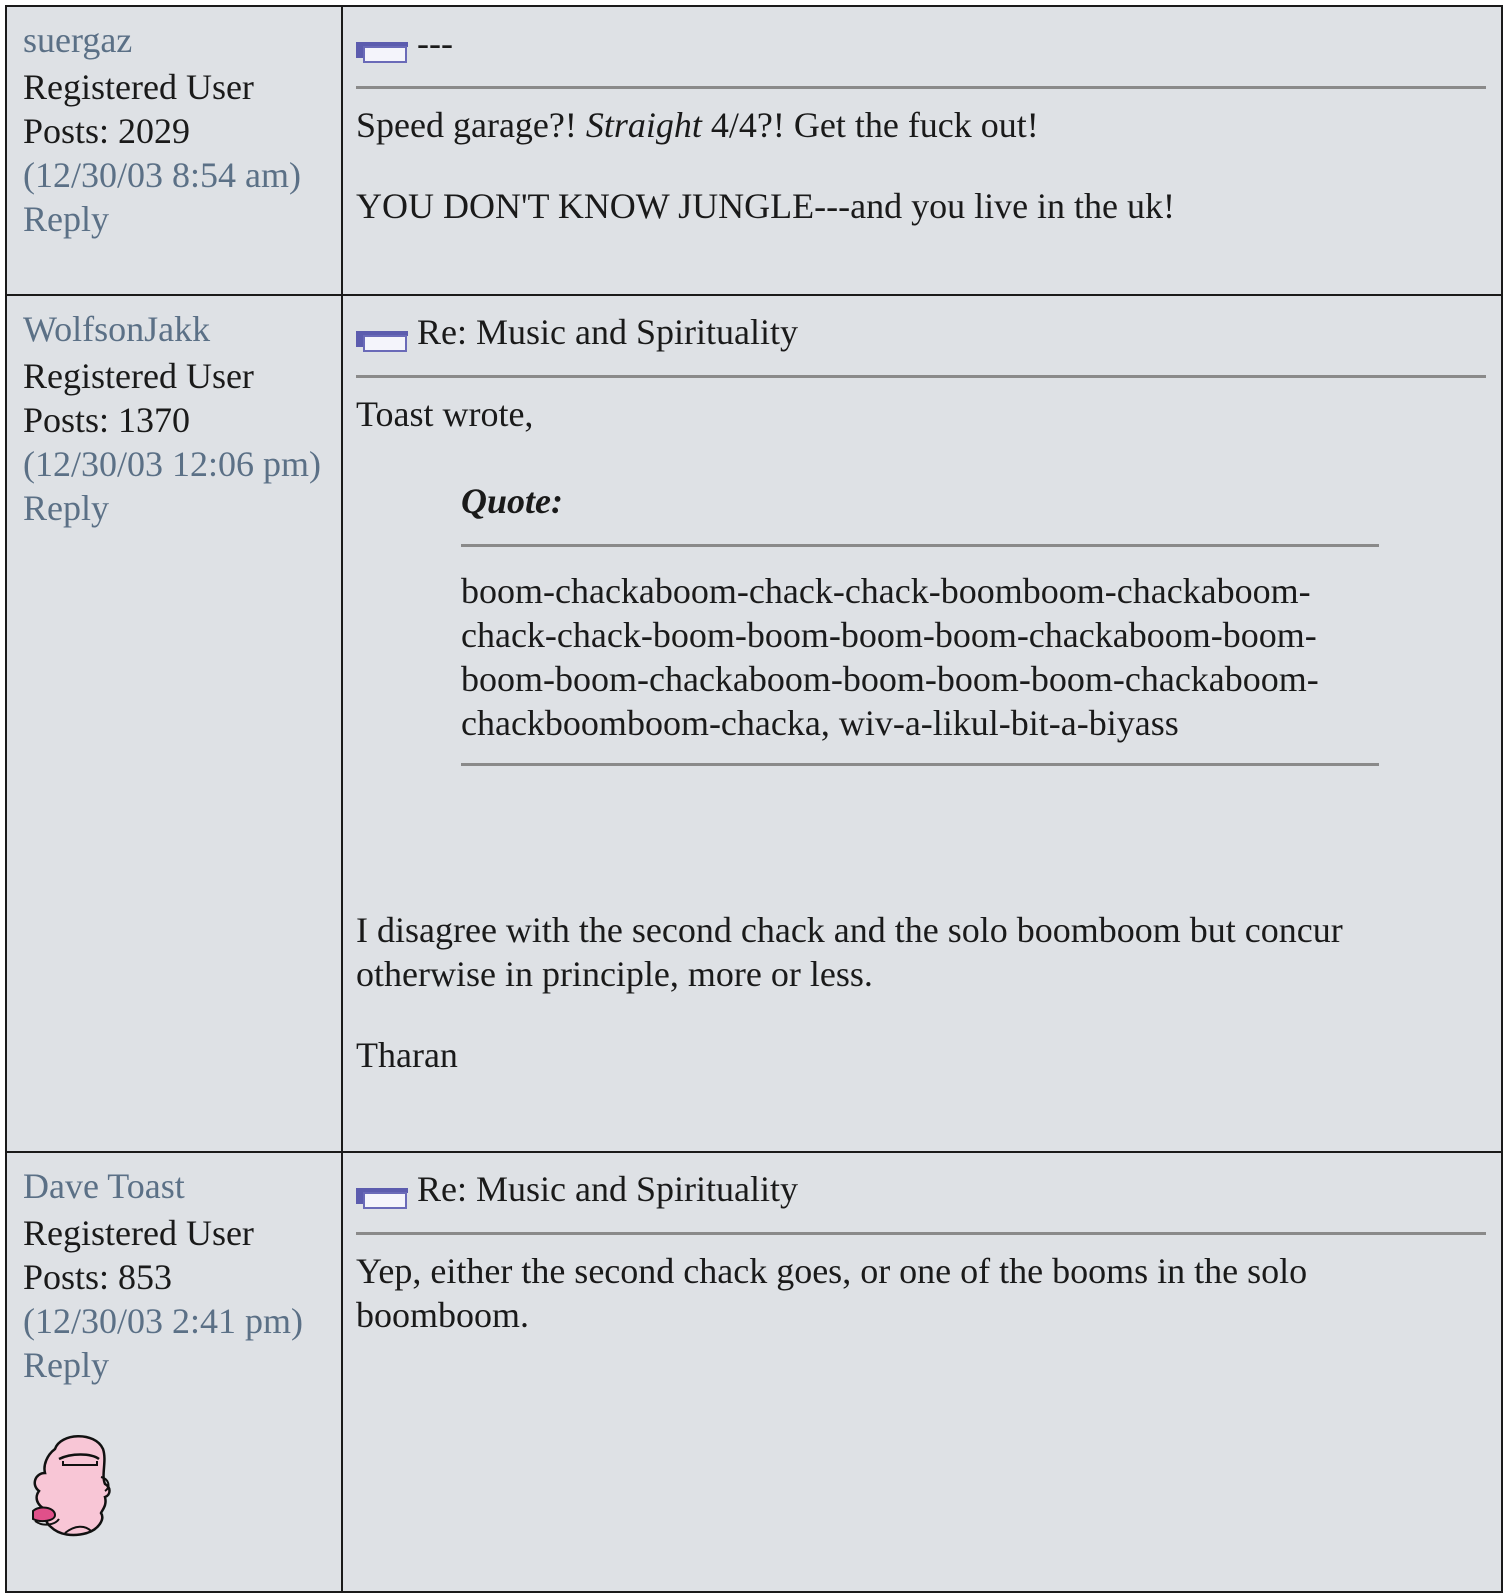 This screenshot has height=1593, width=1507. Describe the element at coordinates (182, 1321) in the screenshot. I see `post-timestamp-link: (12/30/03 2:41 pm)` at that location.